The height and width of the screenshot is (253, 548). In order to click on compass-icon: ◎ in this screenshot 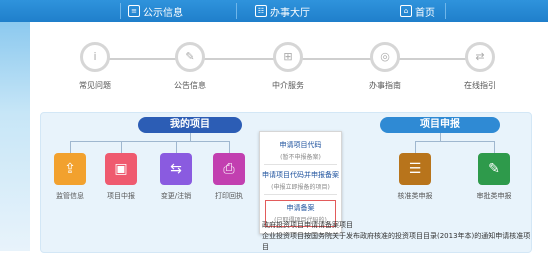, I will do `click(385, 57)`.